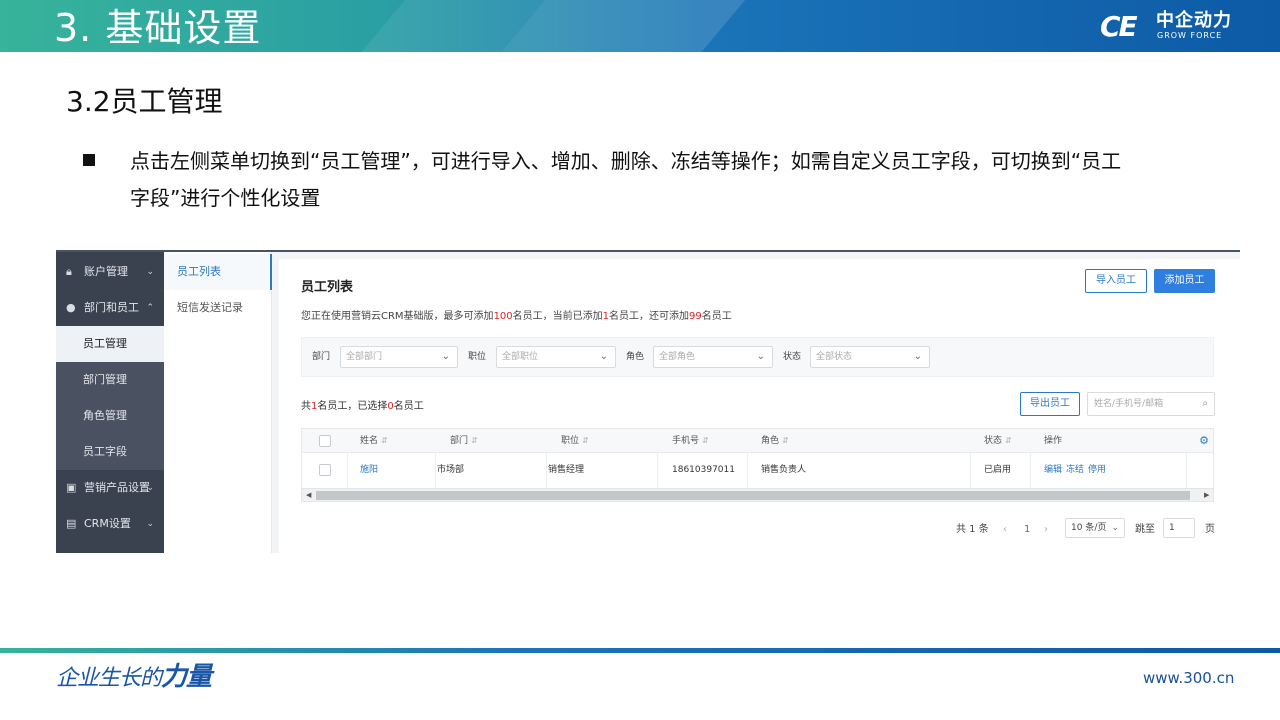 The width and height of the screenshot is (1280, 720). I want to click on bullet-square-icon, so click(89, 160).